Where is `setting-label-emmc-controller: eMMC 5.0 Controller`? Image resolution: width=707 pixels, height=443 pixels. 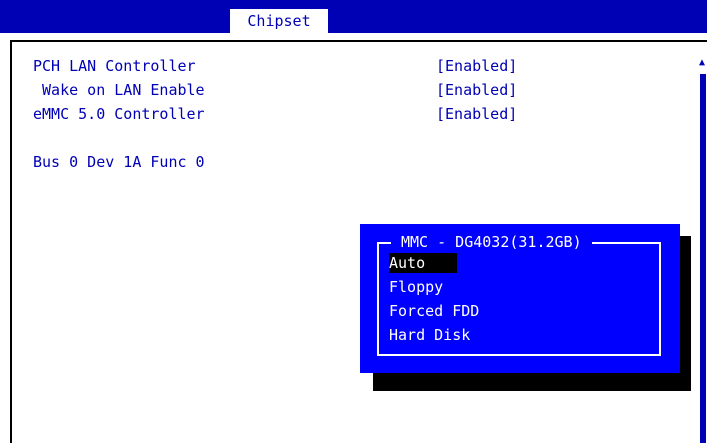
setting-label-emmc-controller: eMMC 5.0 Controller is located at coordinates (119, 114).